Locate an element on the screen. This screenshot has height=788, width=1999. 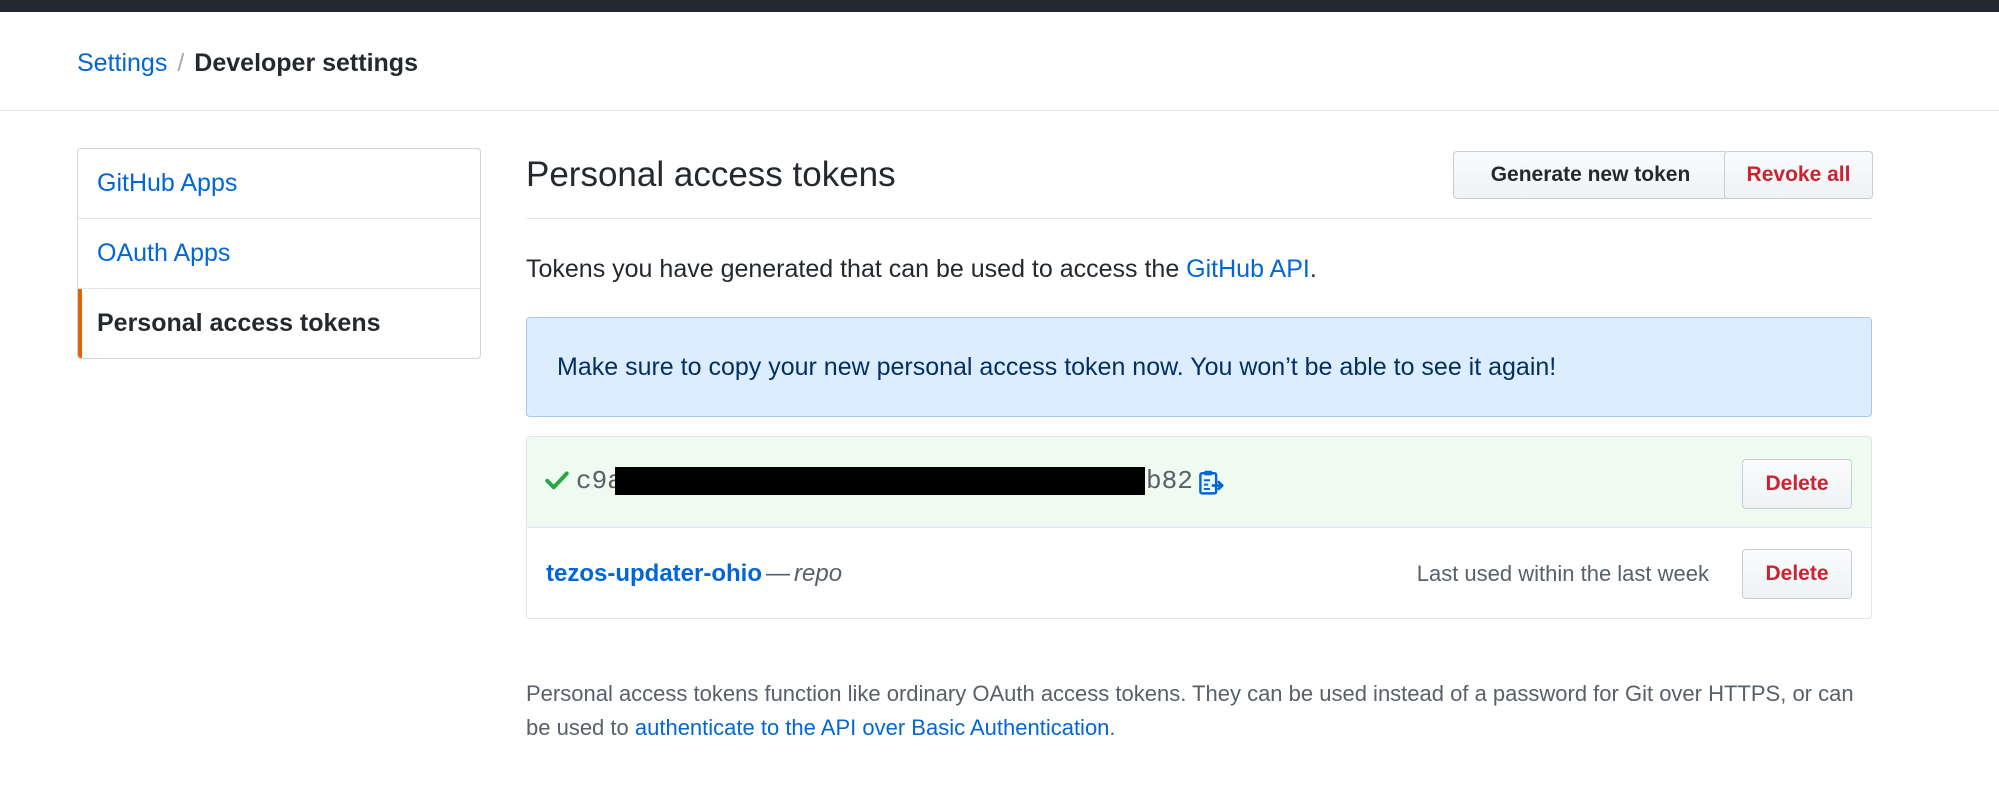
github-api-link: GitHub API is located at coordinates (1248, 269).